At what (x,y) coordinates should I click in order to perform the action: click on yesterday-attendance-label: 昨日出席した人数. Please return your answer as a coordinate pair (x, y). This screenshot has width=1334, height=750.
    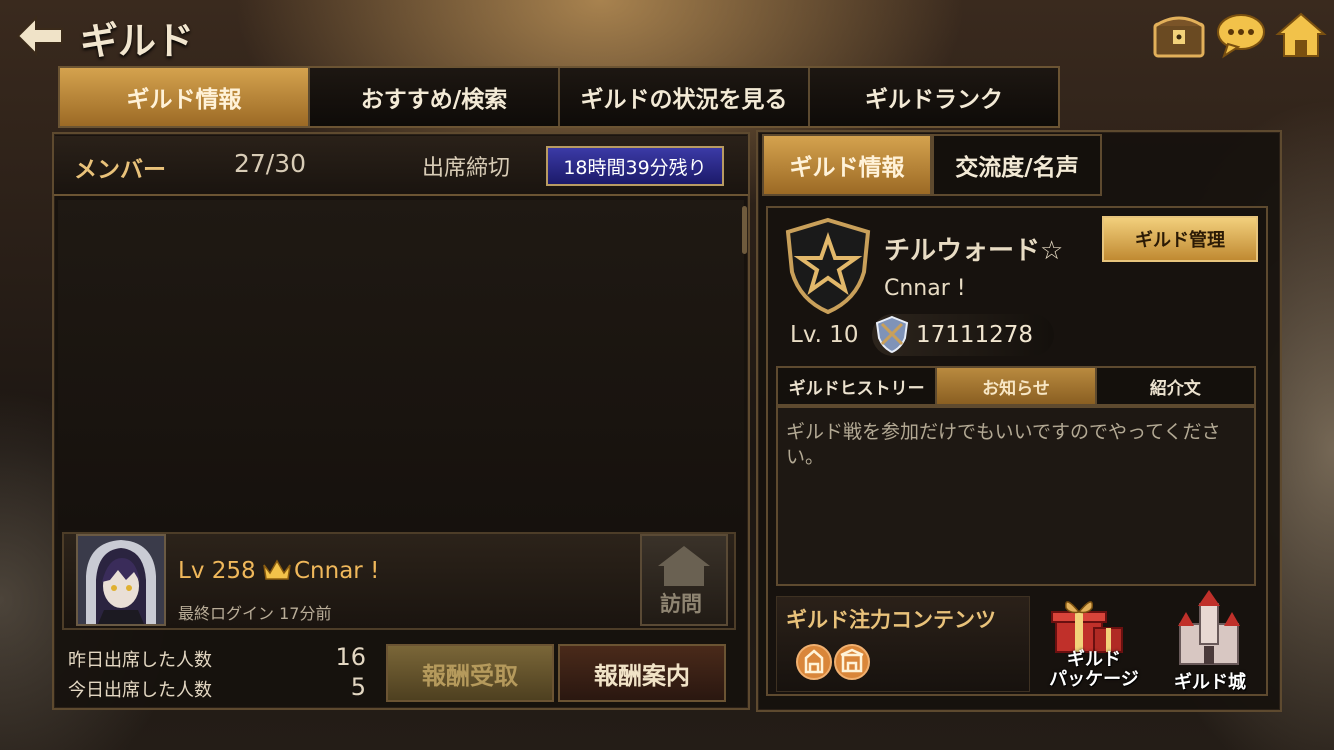
    Looking at the image, I should click on (140, 660).